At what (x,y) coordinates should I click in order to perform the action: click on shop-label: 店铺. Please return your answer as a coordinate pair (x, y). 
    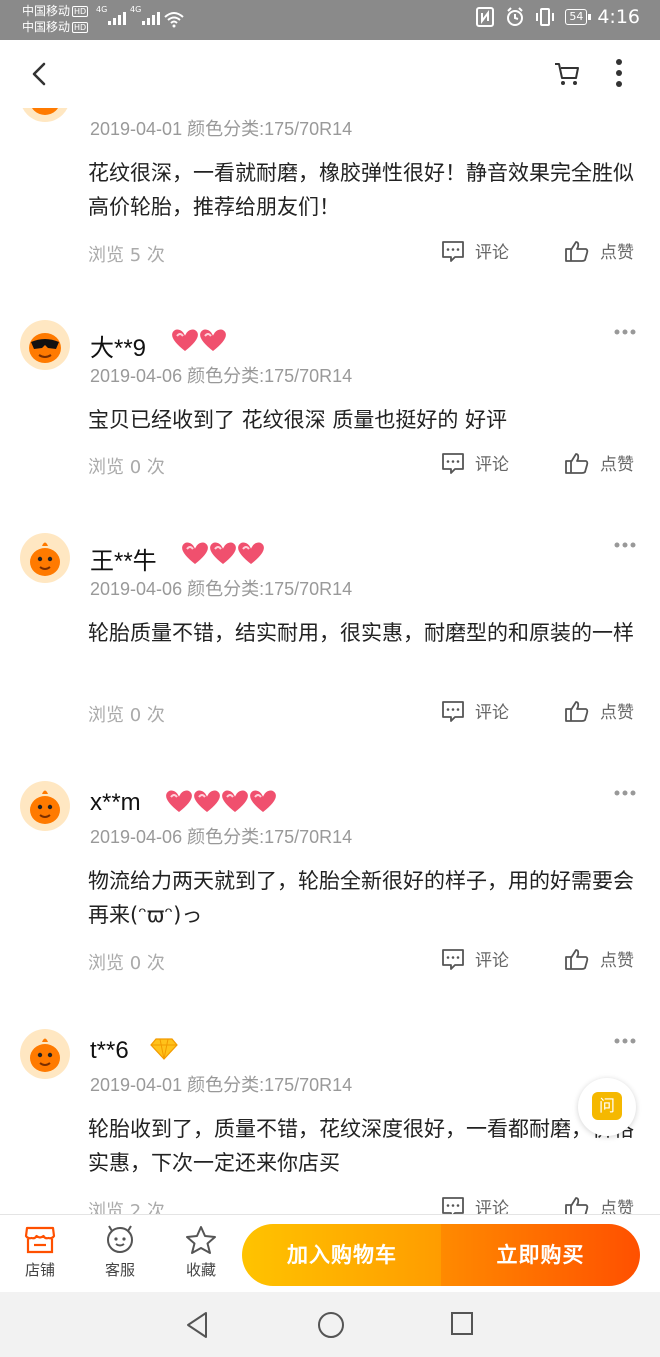
    Looking at the image, I should click on (39, 1270).